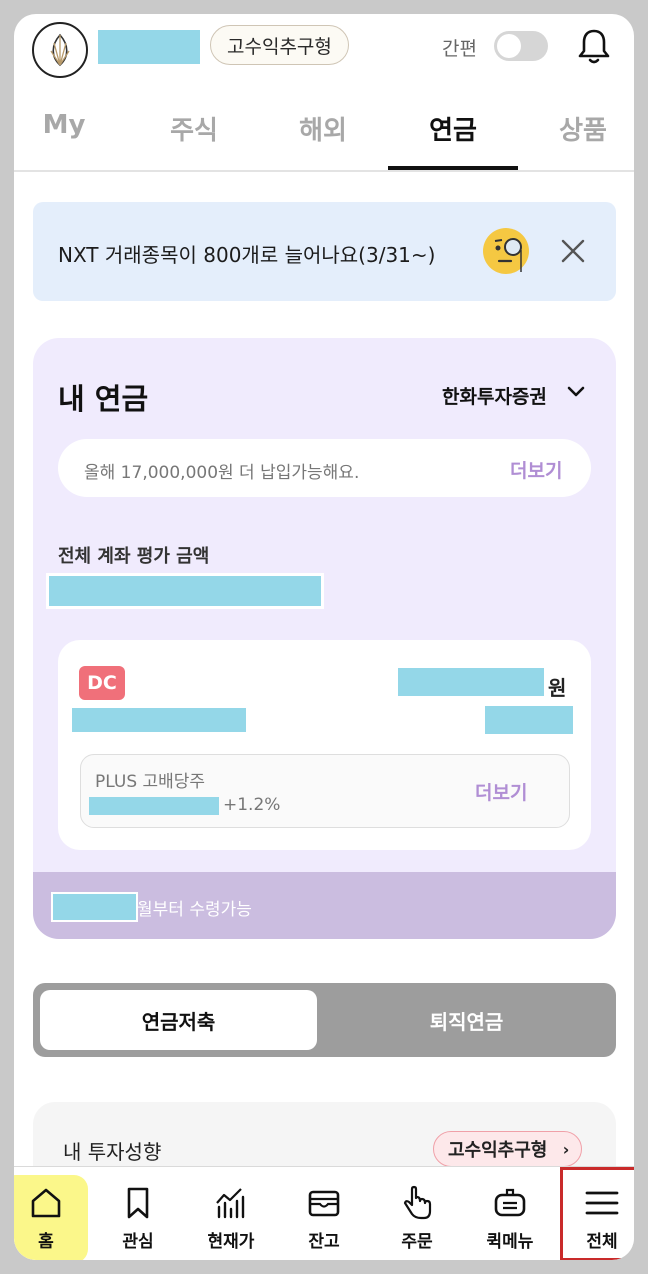 This screenshot has width=648, height=1274. Describe the element at coordinates (231, 1242) in the screenshot. I see `nav-quote-label: 현재가` at that location.